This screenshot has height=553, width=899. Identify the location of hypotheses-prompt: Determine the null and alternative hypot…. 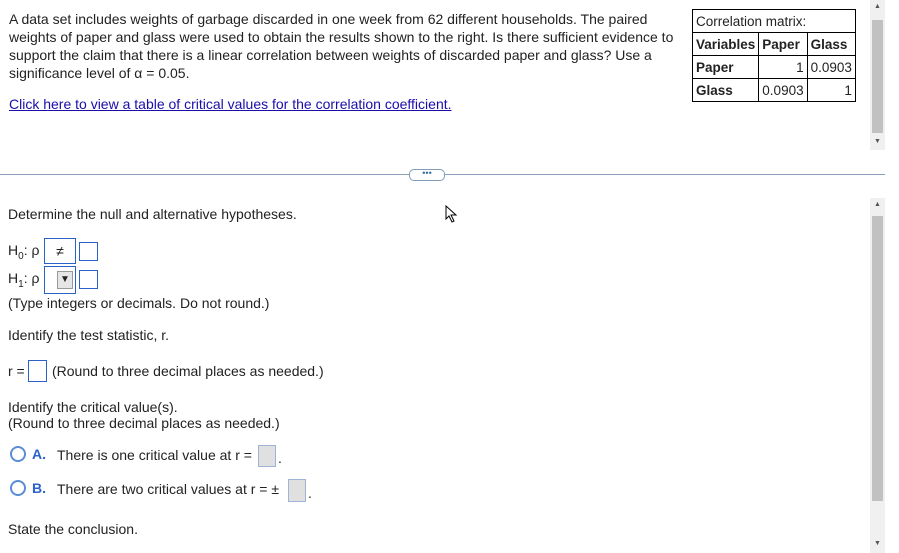
(152, 214).